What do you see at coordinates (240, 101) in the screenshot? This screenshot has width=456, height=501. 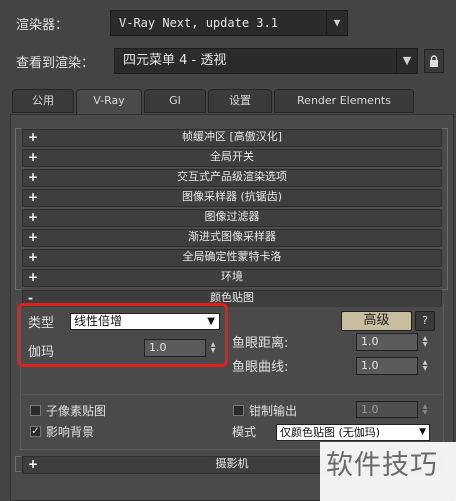 I see `tab-settings: 设置` at bounding box center [240, 101].